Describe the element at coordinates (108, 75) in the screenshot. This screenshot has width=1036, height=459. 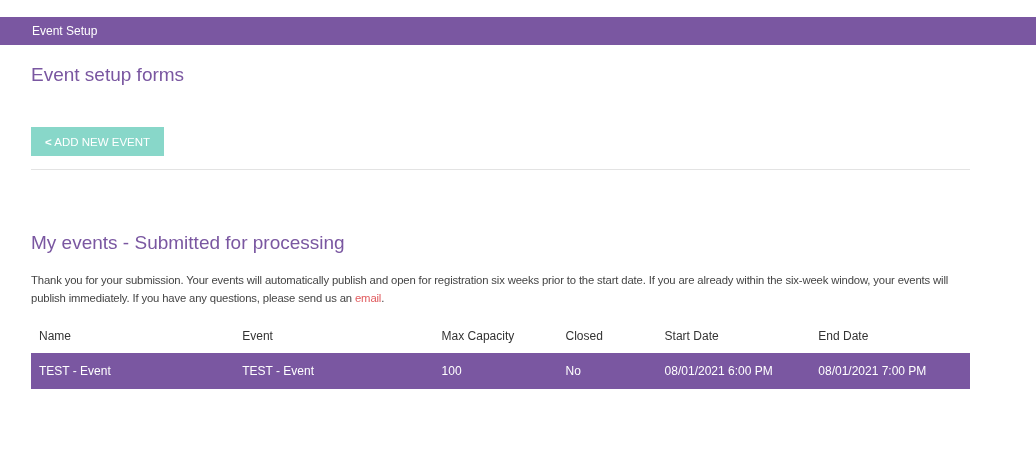
I see `page-title: Event setup forms` at that location.